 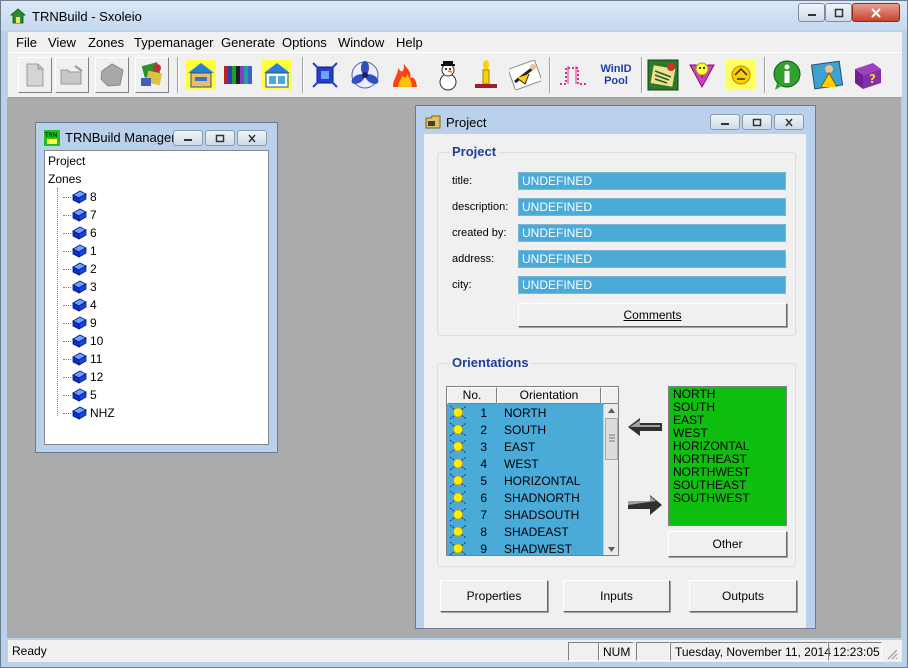 What do you see at coordinates (79, 341) in the screenshot?
I see `zone-cube-icon` at bounding box center [79, 341].